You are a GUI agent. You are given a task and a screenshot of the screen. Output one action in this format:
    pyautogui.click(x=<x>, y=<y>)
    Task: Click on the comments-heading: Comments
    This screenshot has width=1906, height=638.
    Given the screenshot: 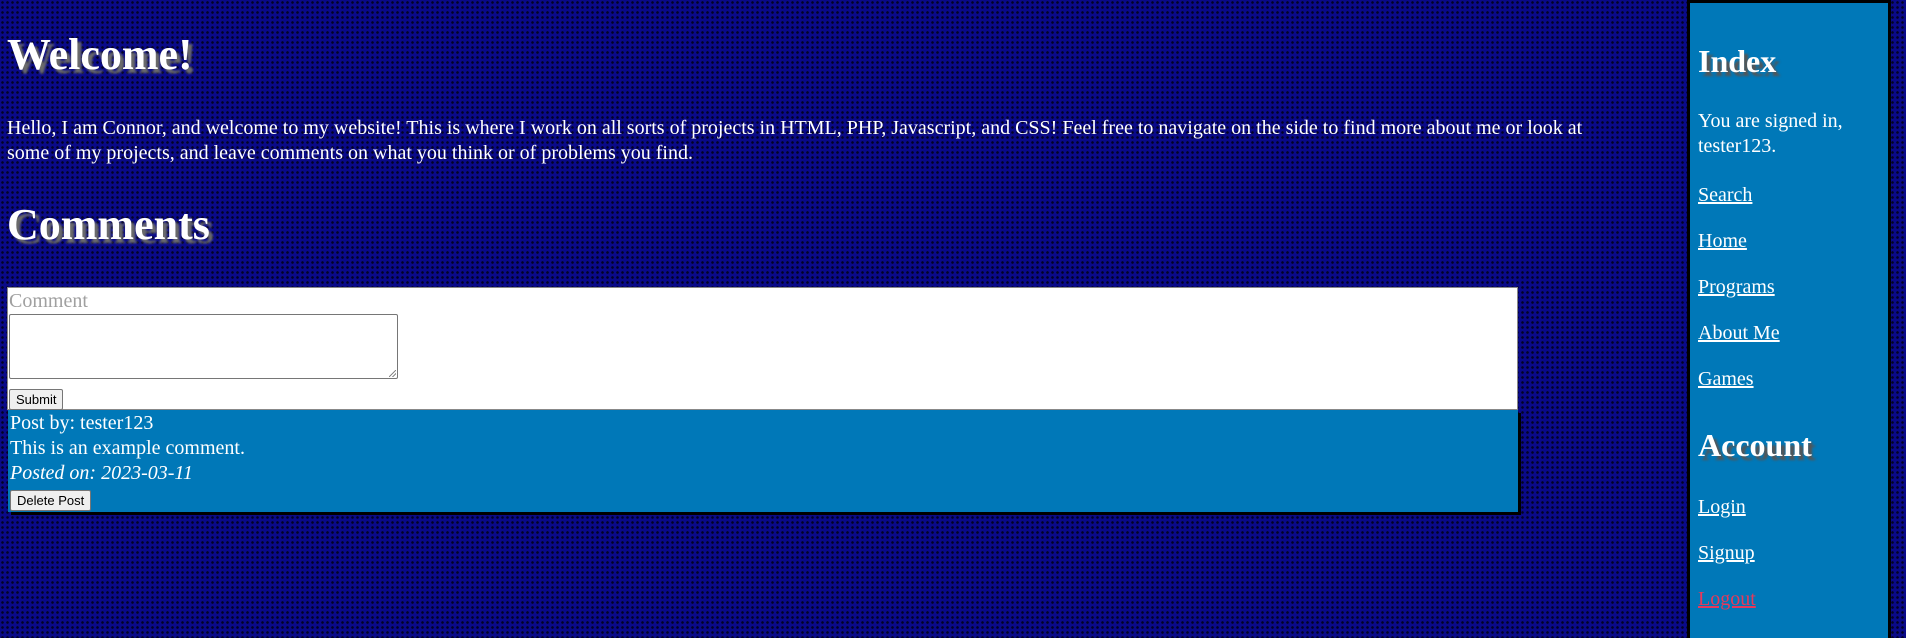 What is the action you would take?
    pyautogui.click(x=108, y=224)
    